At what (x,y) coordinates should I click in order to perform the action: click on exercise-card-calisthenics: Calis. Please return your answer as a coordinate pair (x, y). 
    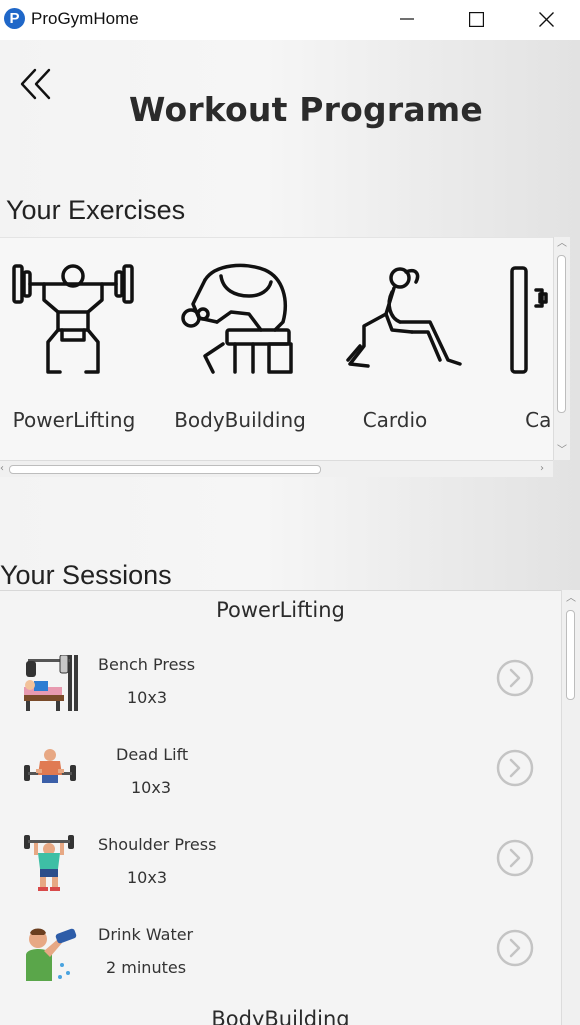
    Looking at the image, I should click on (514, 349).